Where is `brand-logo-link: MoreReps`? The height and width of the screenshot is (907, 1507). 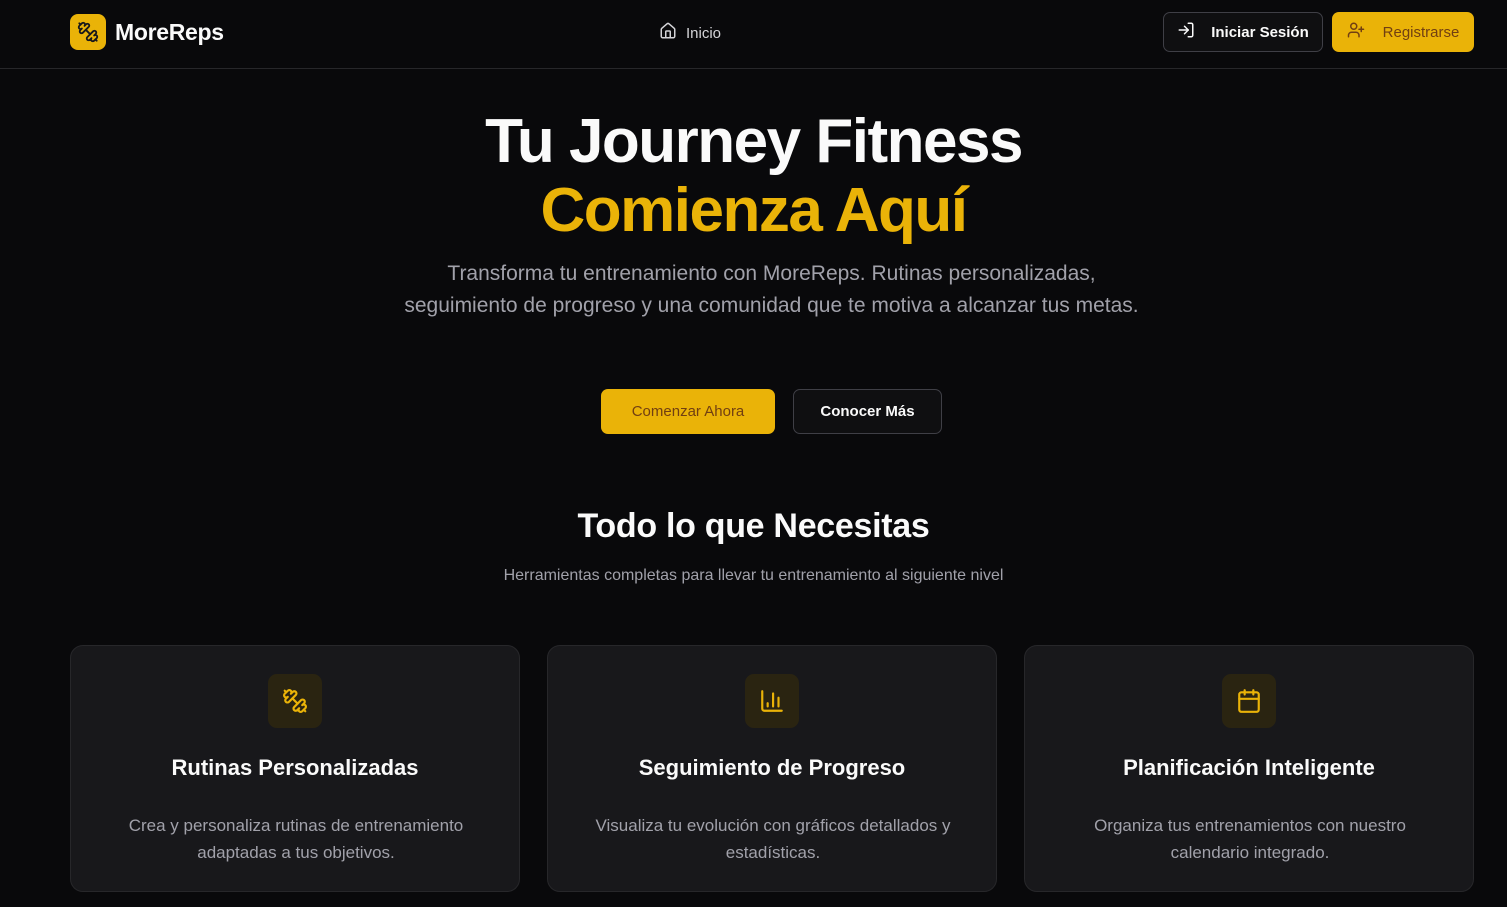
brand-logo-link: MoreReps is located at coordinates (147, 32).